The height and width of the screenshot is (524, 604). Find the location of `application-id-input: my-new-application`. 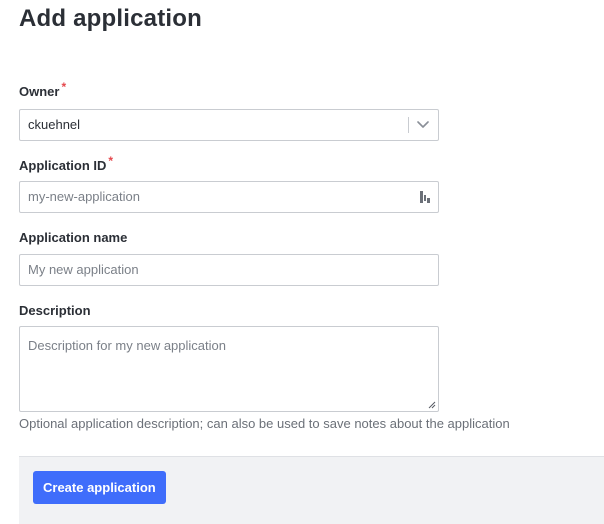

application-id-input: my-new-application is located at coordinates (229, 197).